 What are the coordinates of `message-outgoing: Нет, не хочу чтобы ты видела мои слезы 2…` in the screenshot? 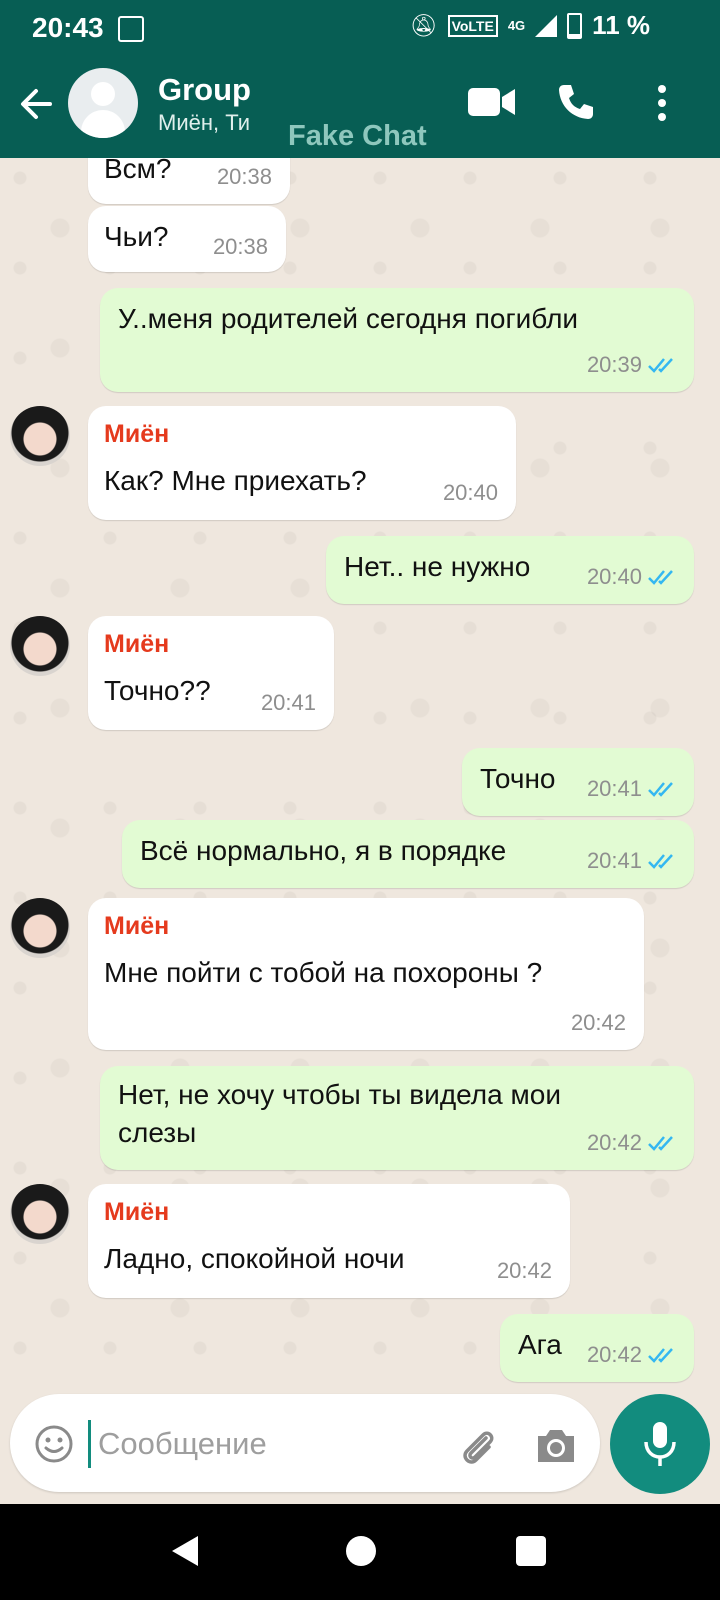 It's located at (397, 1118).